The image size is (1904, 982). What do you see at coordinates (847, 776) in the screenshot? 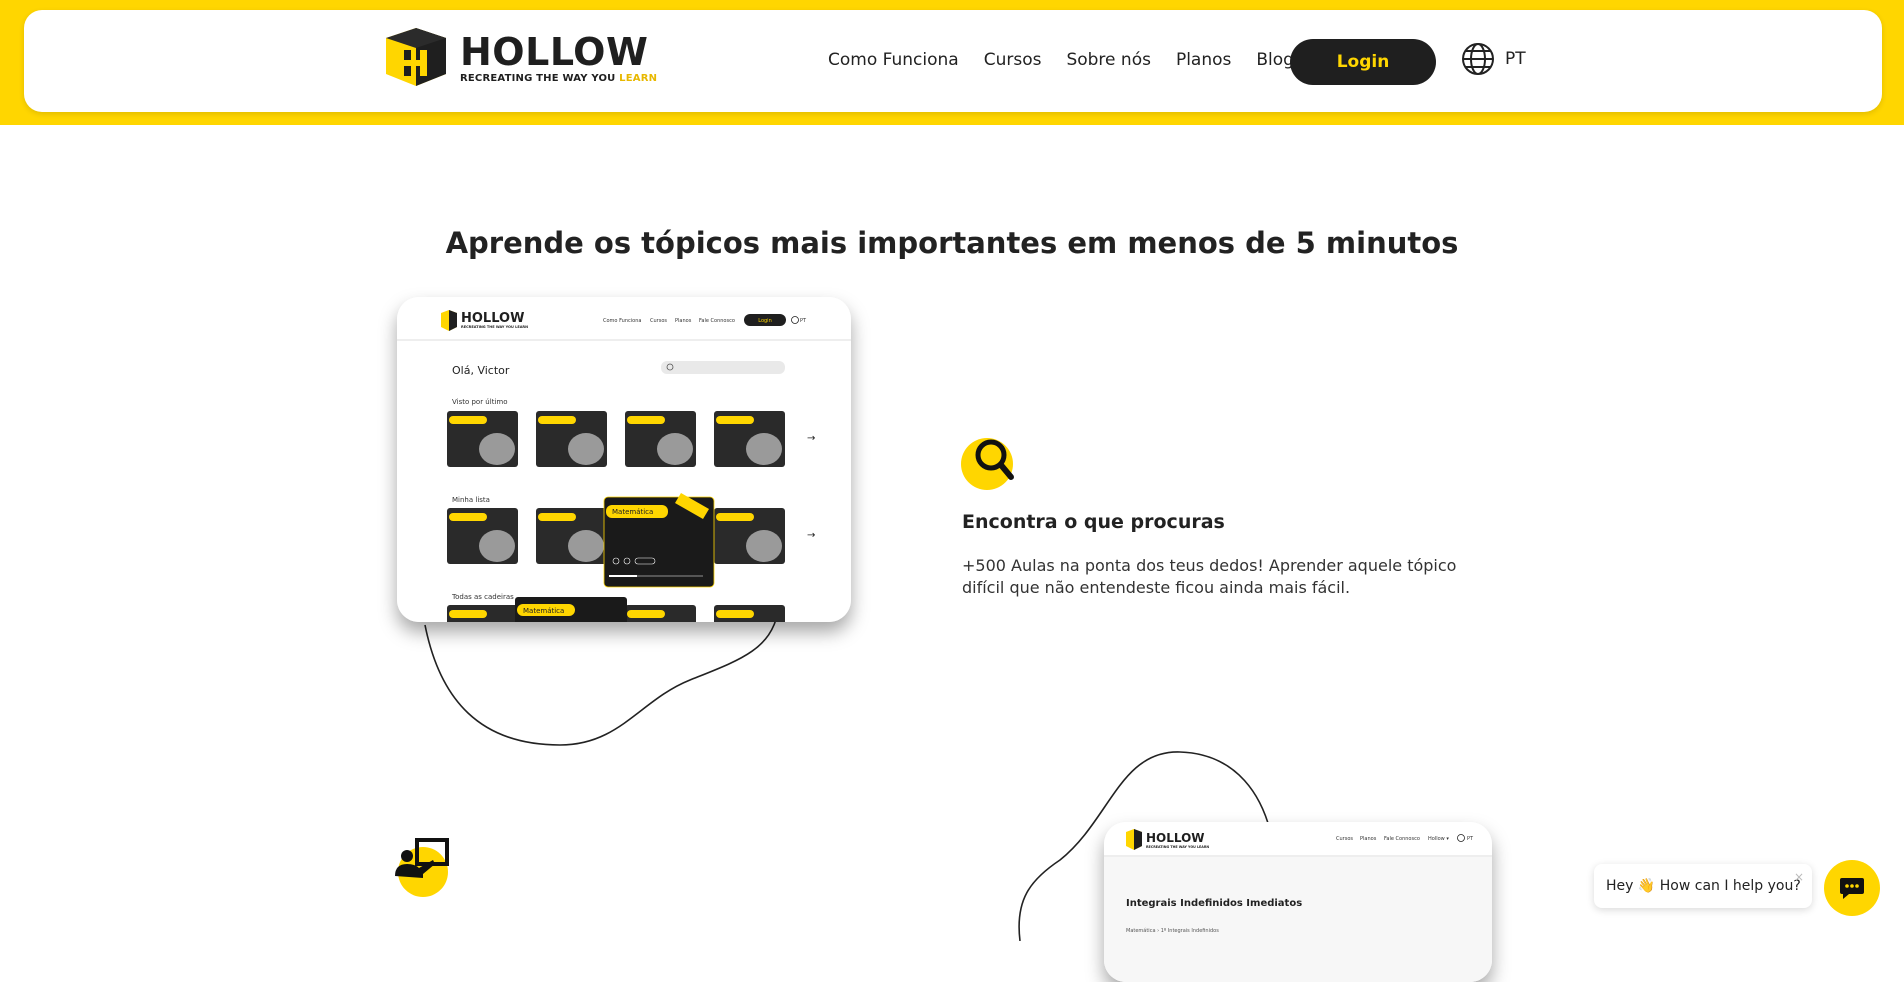
I see `decorative-curves` at bounding box center [847, 776].